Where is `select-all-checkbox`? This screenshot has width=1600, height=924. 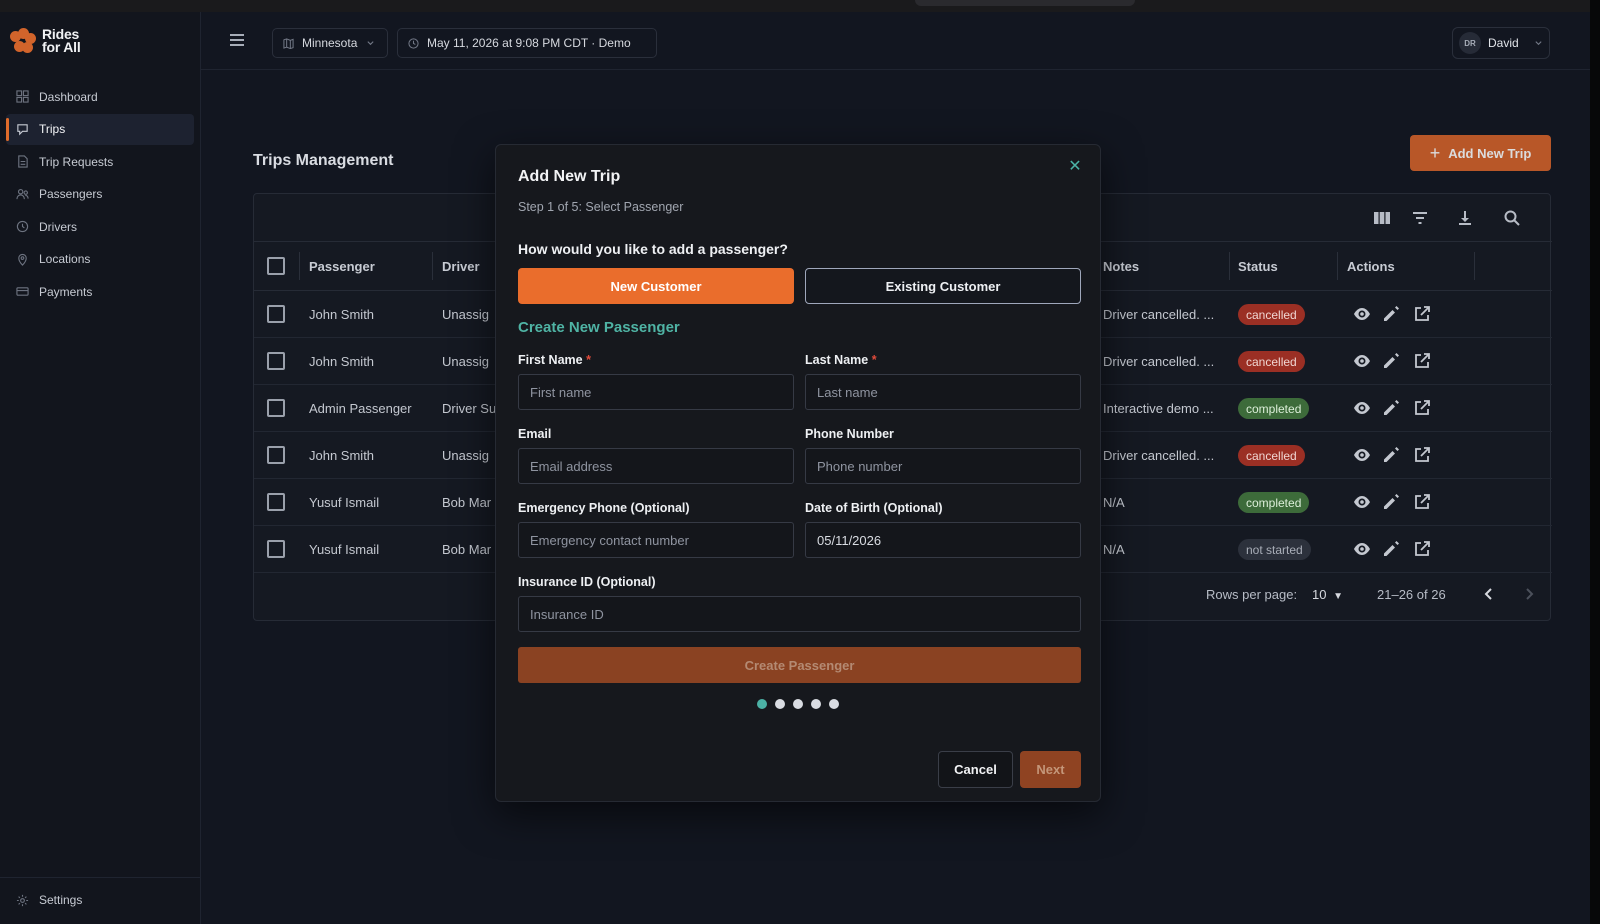 select-all-checkbox is located at coordinates (276, 266).